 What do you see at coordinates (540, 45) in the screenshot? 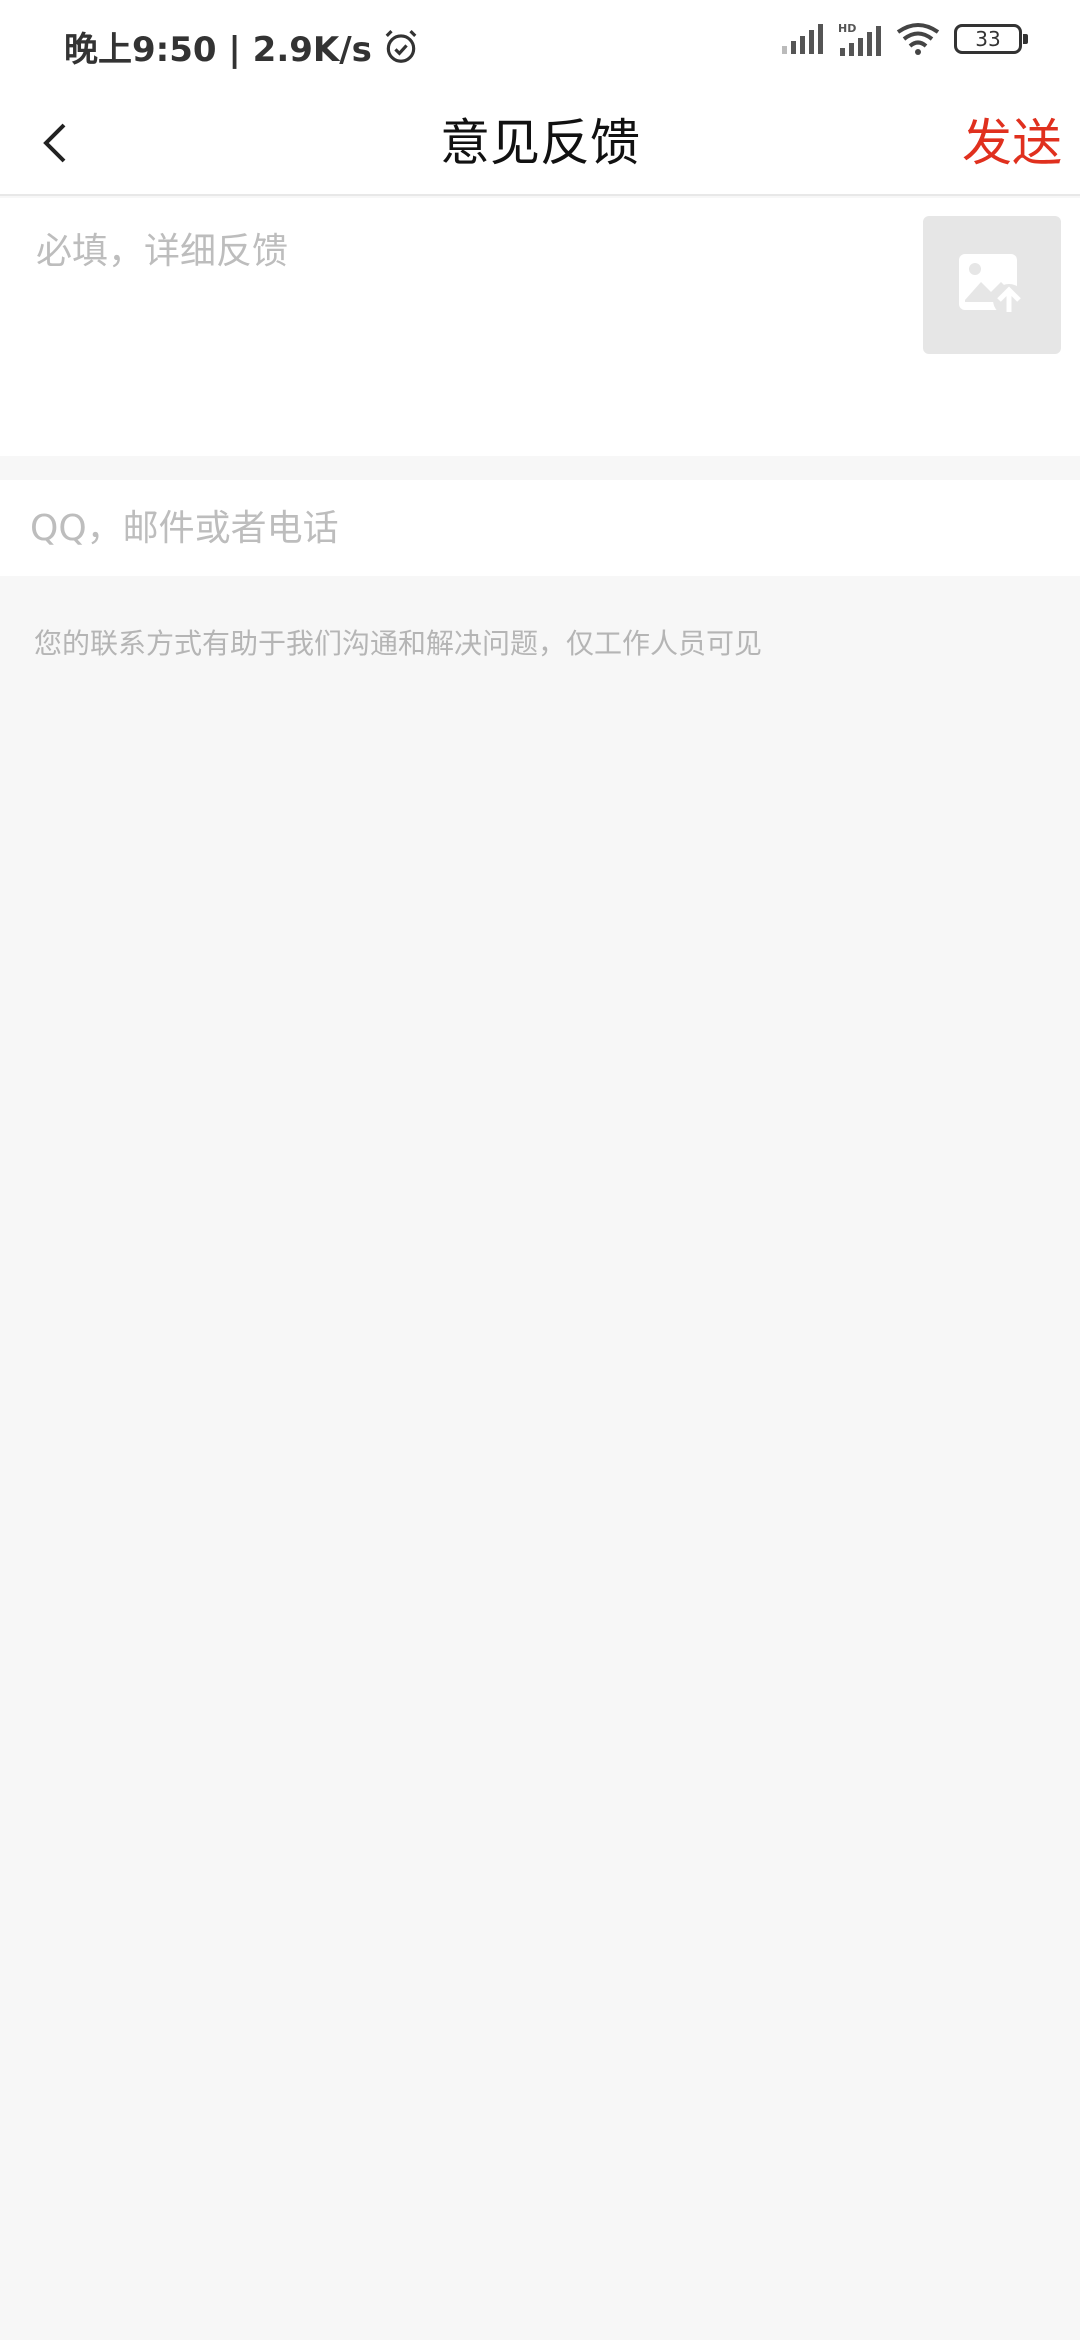
I see `status-bar: 晚上9:50 | 2.9K/s HD 33` at bounding box center [540, 45].